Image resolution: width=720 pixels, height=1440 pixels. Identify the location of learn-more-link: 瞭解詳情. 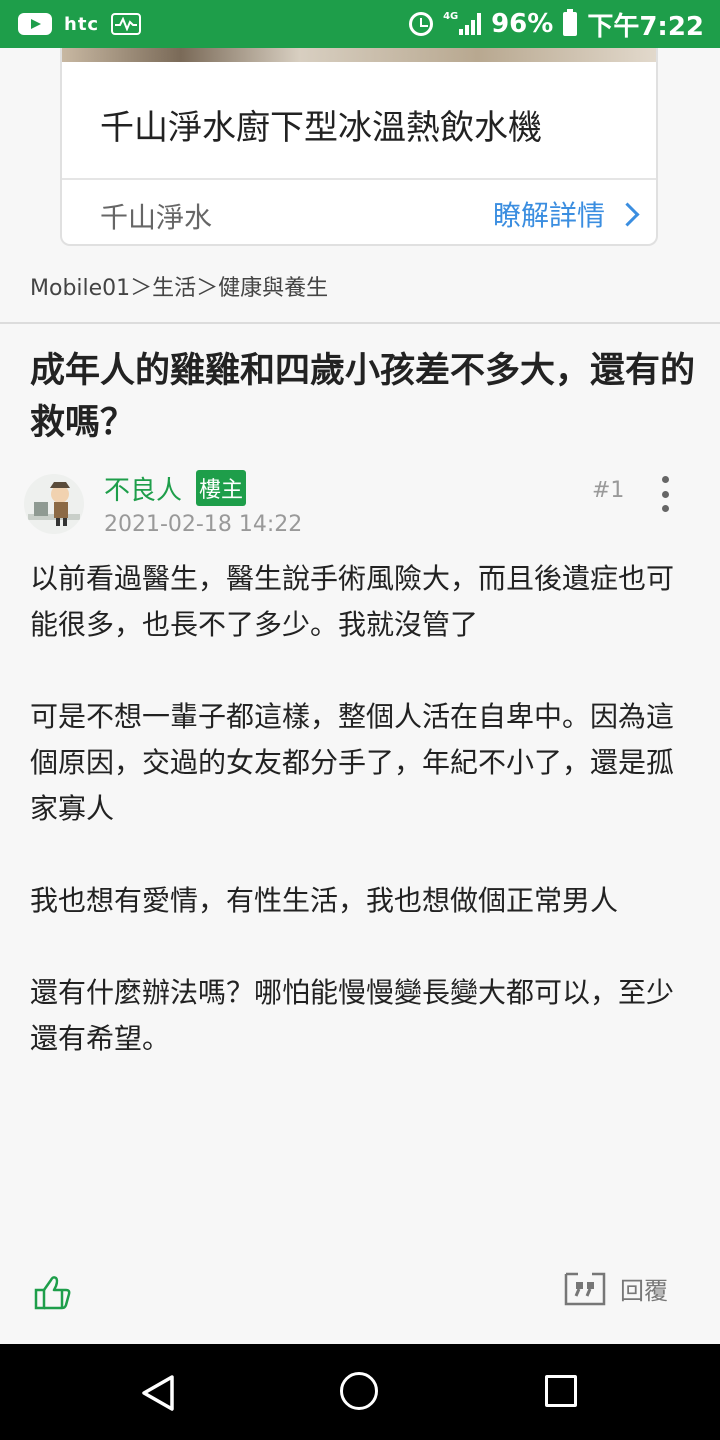
(566, 214).